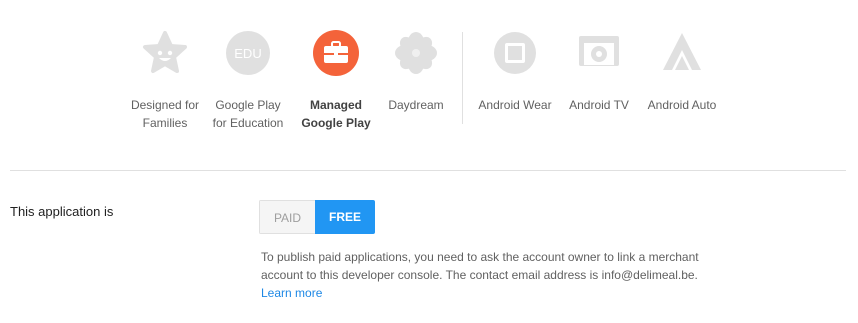  Describe the element at coordinates (416, 105) in the screenshot. I see `program-label-line1: Daydream` at that location.